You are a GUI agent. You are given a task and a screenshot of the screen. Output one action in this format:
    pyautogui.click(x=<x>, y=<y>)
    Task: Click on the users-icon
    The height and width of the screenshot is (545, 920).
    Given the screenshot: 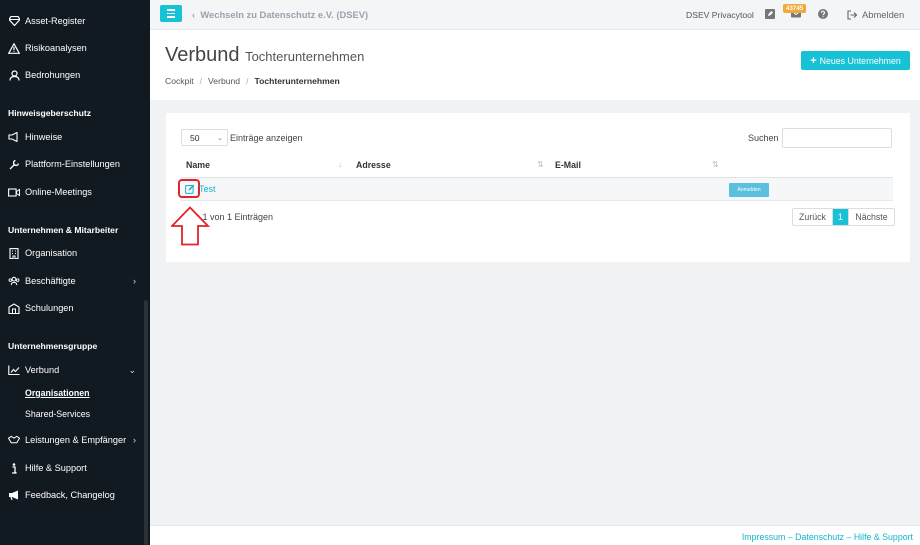 What is the action you would take?
    pyautogui.click(x=14, y=281)
    